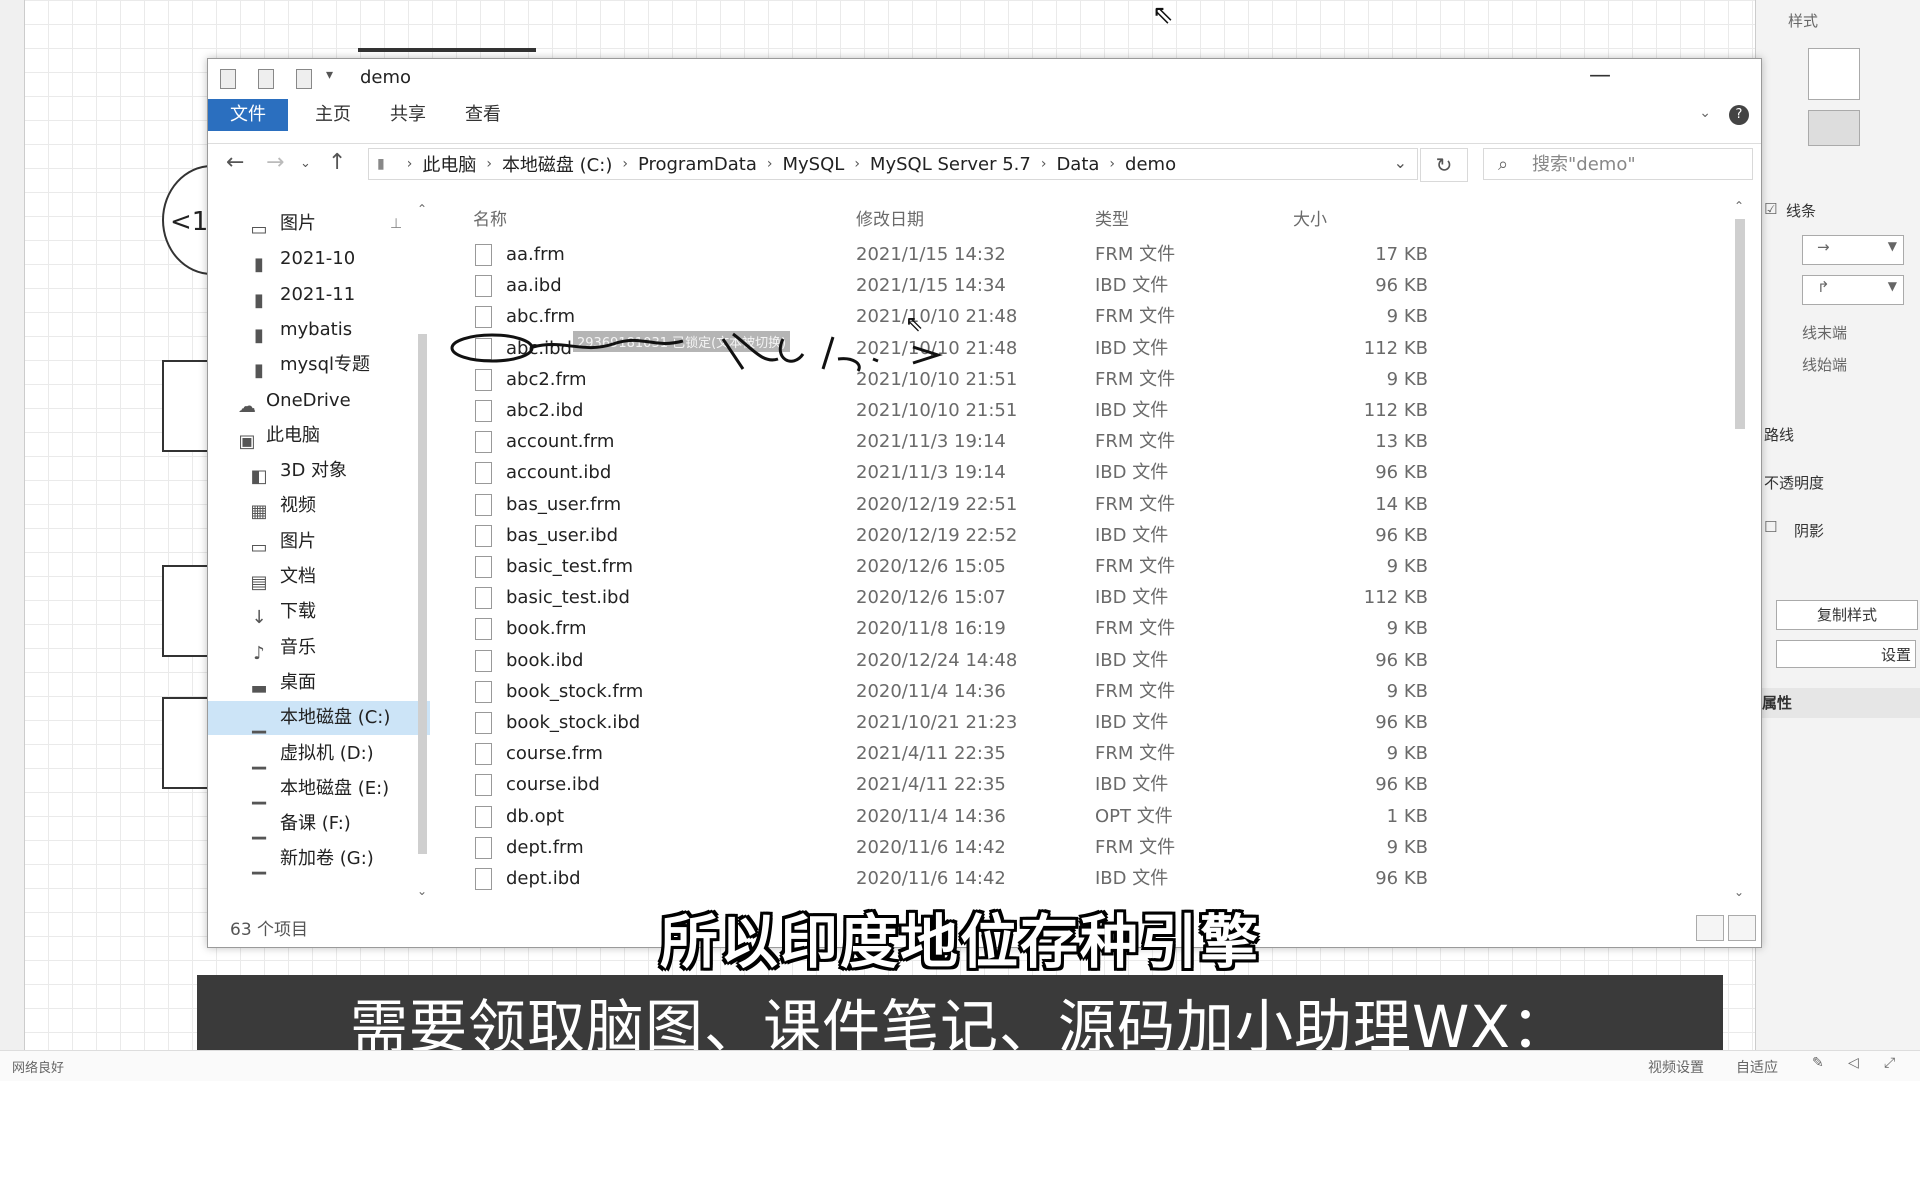  What do you see at coordinates (319, 365) in the screenshot?
I see `nav-item: ▮ mysql专题` at bounding box center [319, 365].